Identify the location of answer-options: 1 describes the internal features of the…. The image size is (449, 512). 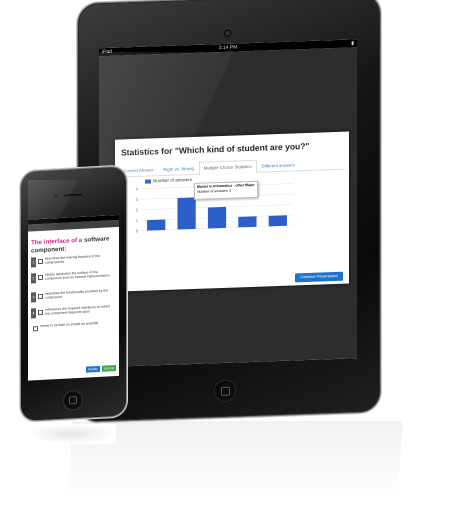
(75, 296).